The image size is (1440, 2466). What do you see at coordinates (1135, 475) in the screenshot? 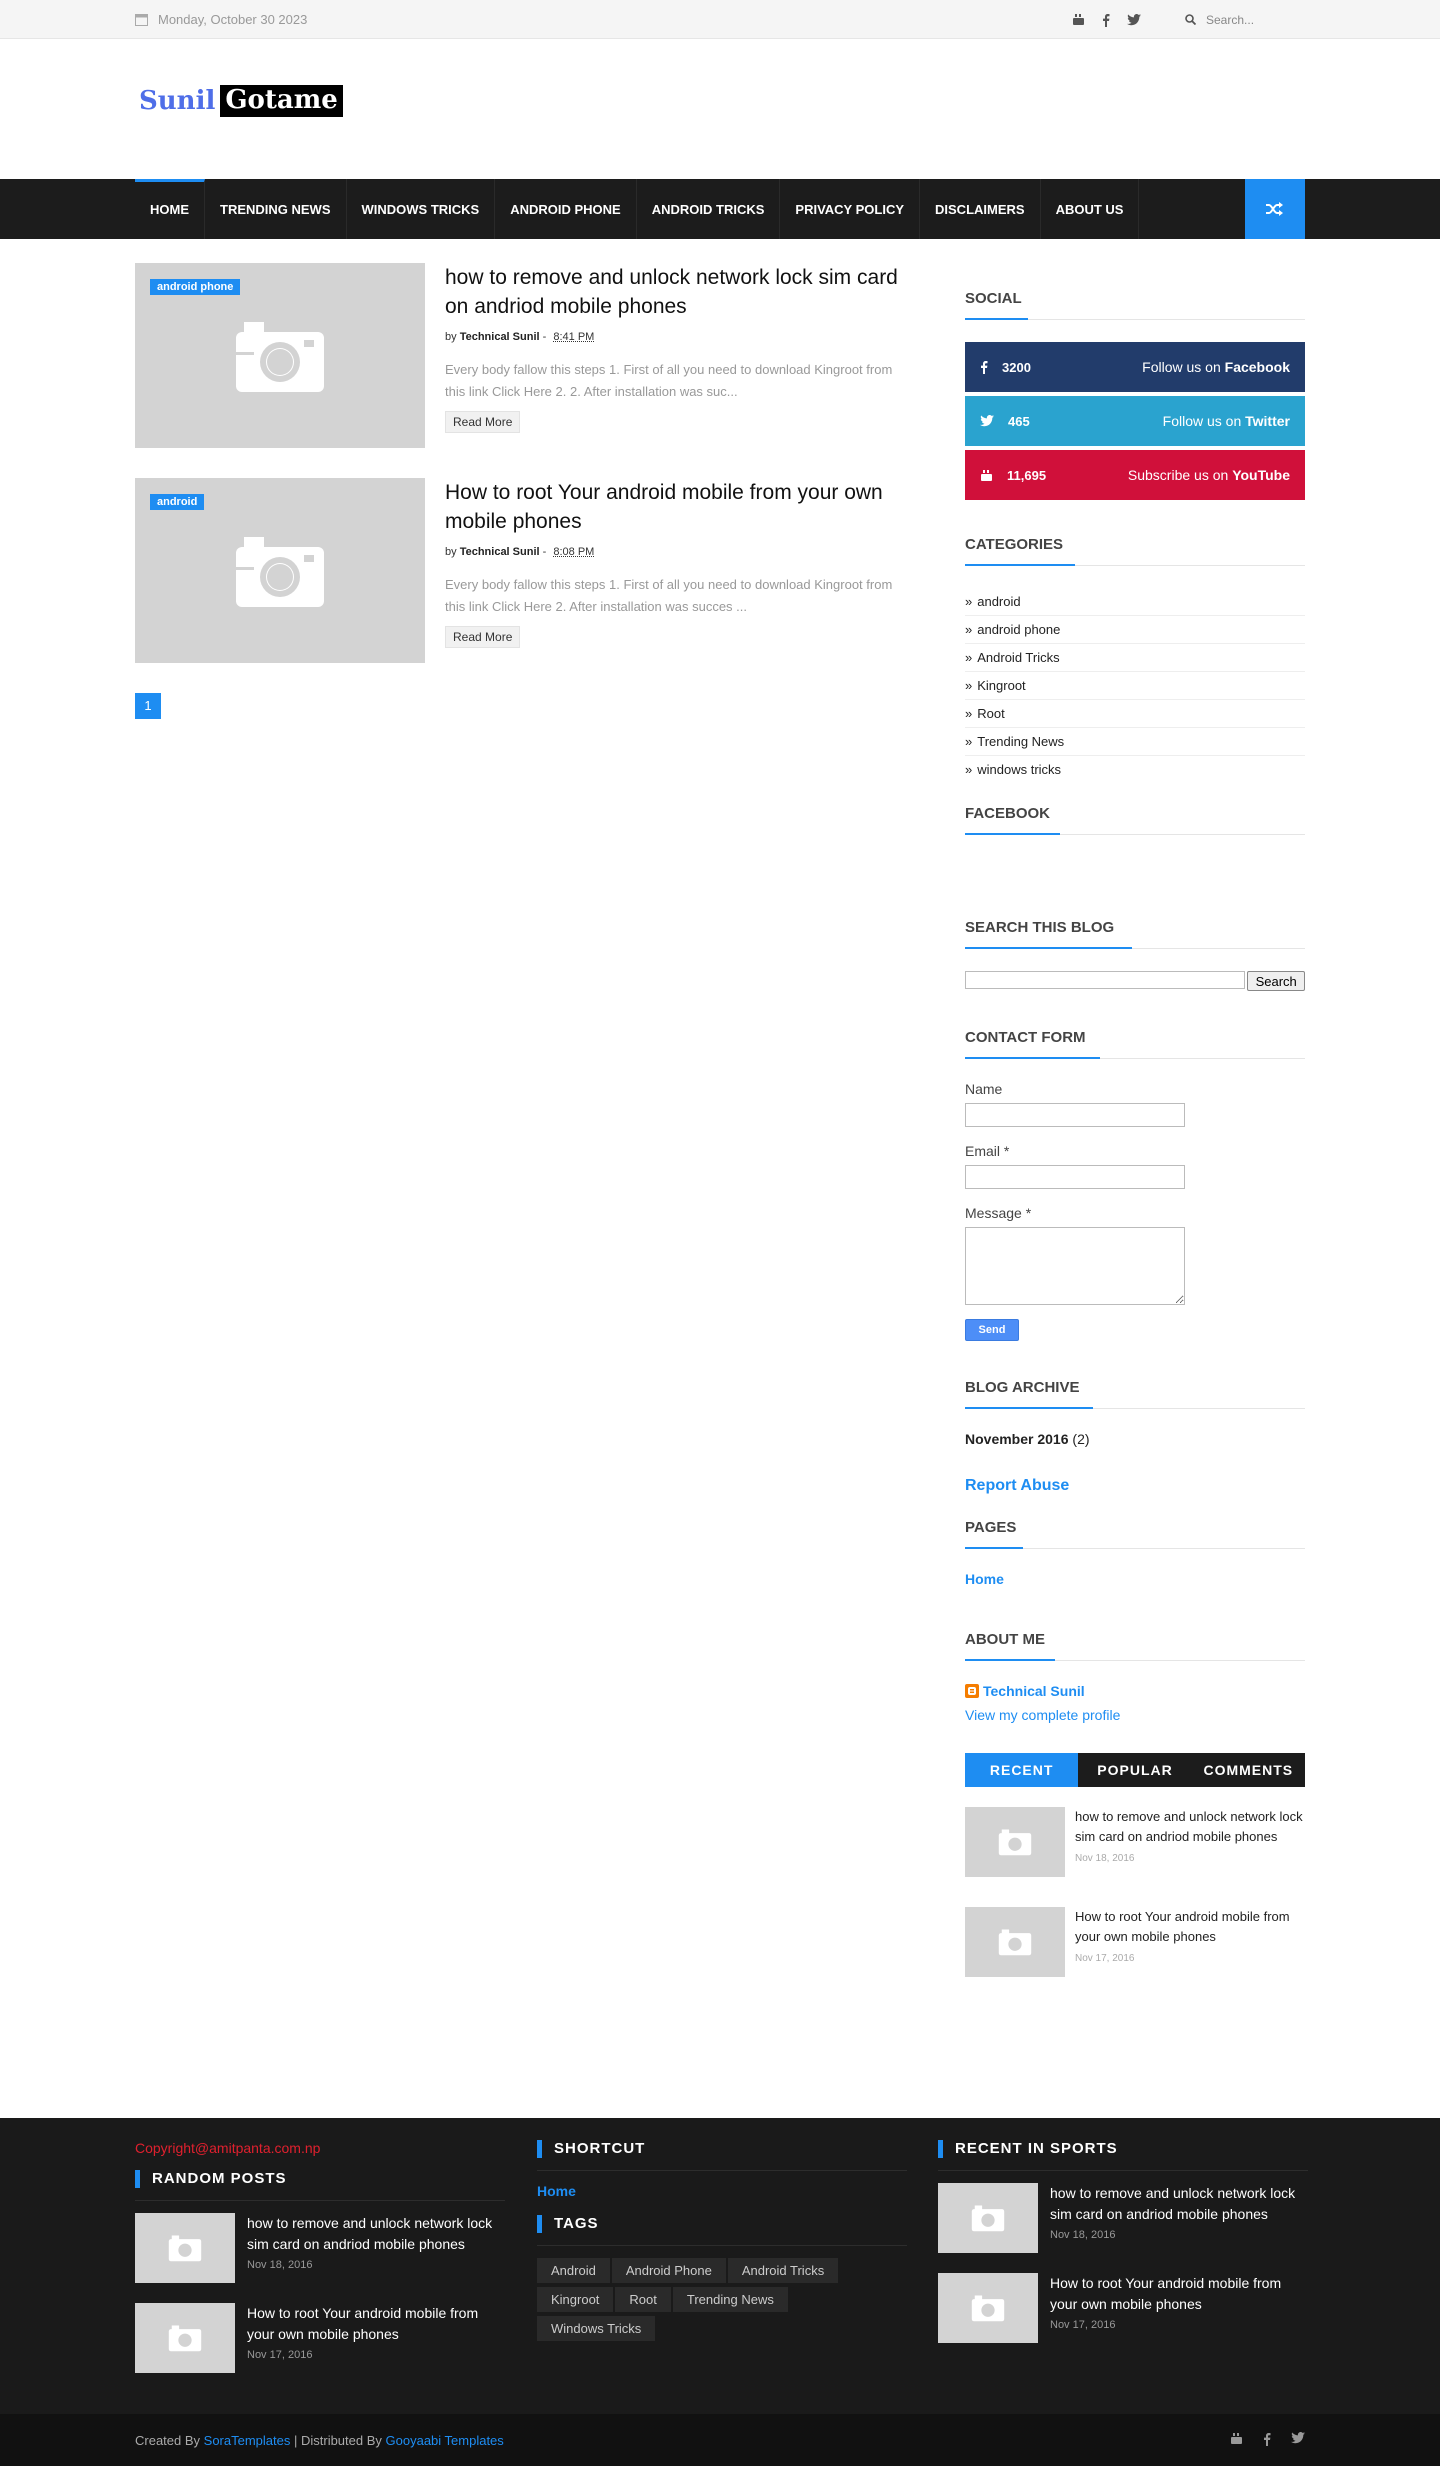
I see `social-youtube: 11,695 Subscribe us on YouTube` at bounding box center [1135, 475].